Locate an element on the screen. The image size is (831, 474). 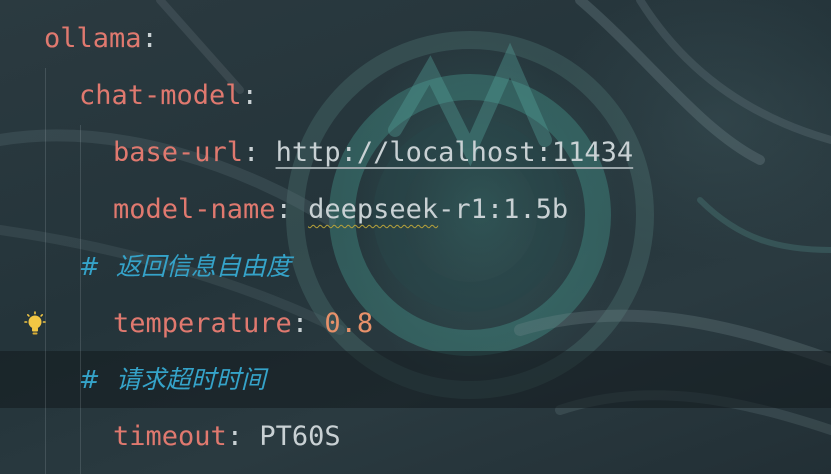
code-line: timeout: PT60S is located at coordinates (227, 436).